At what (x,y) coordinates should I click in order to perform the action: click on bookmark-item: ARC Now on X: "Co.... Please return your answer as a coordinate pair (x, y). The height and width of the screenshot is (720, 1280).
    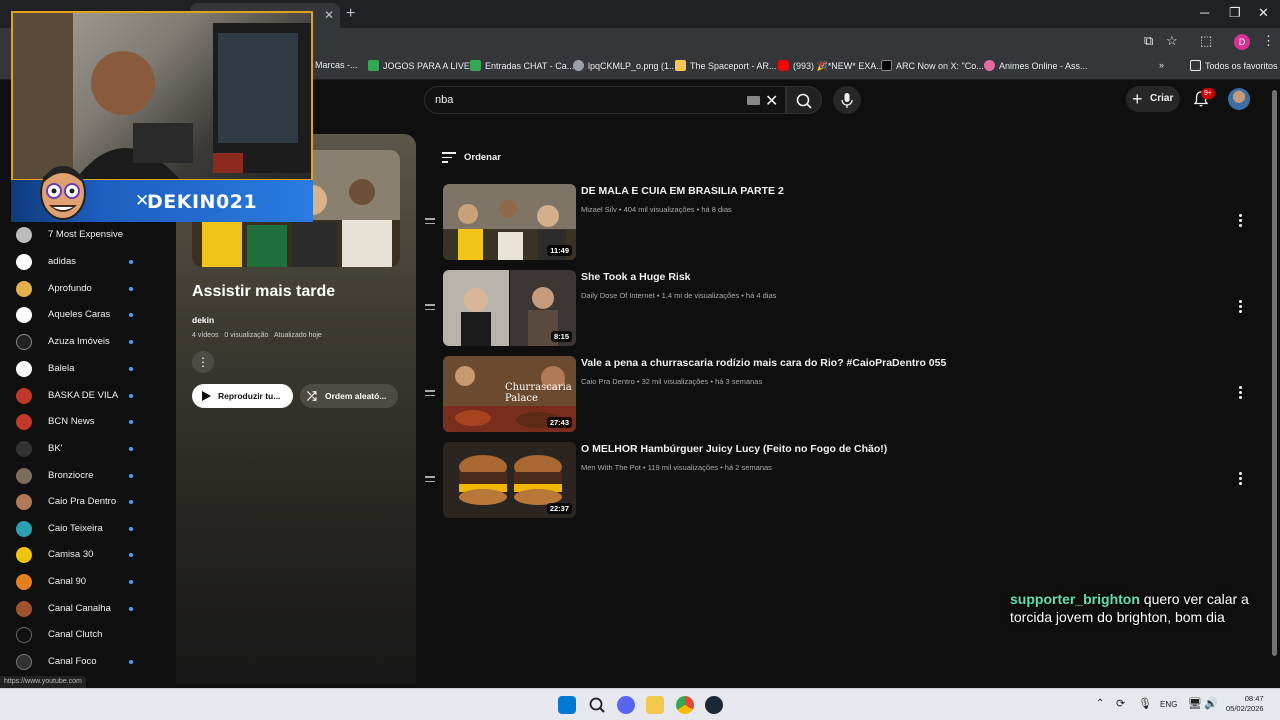
    Looking at the image, I should click on (932, 65).